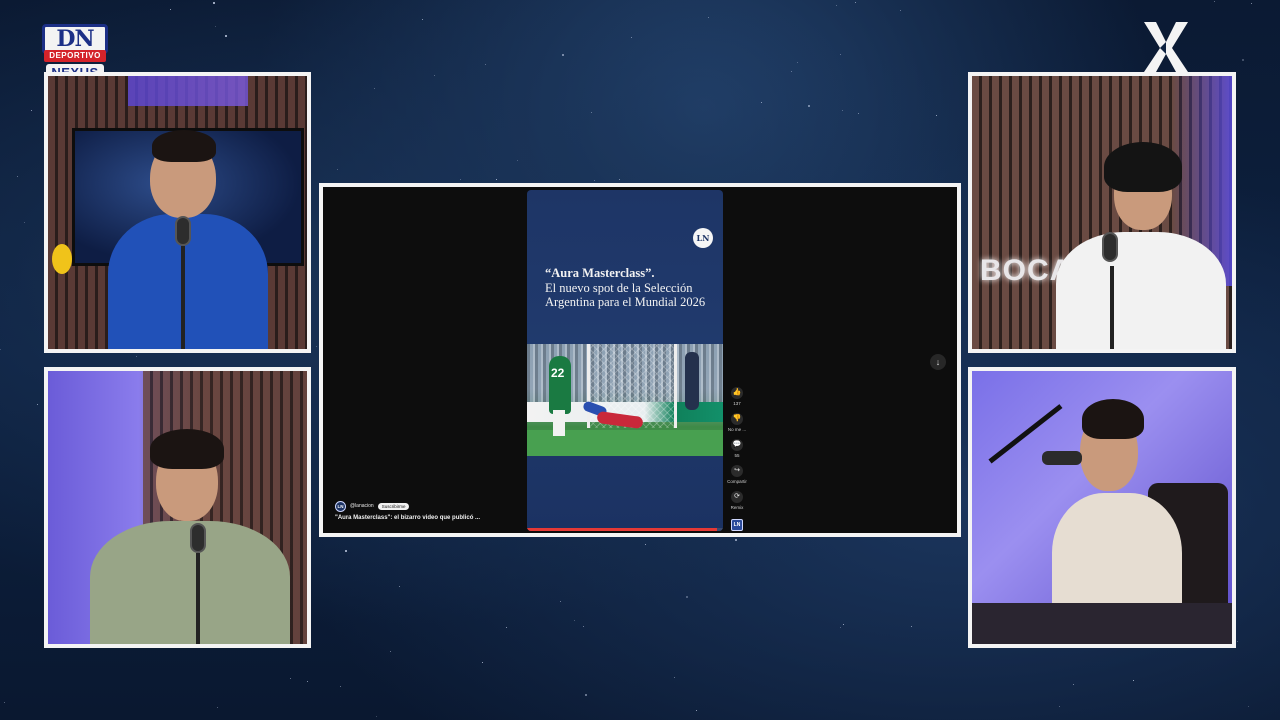 Image resolution: width=1280 pixels, height=720 pixels. Describe the element at coordinates (188, 91) in the screenshot. I see `studio-light` at that location.